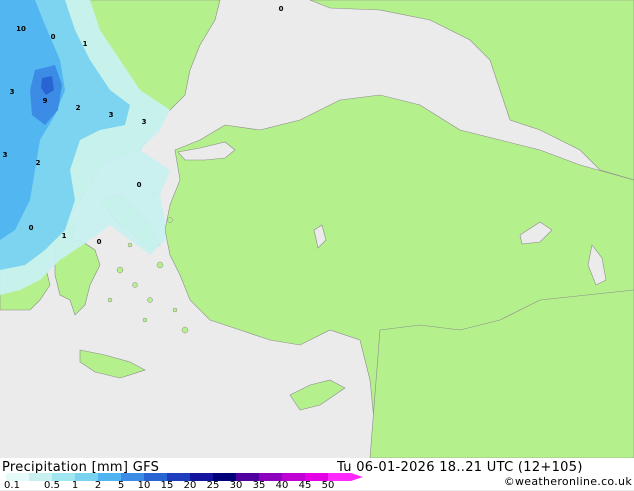  I want to click on precip-value-label: 10, so click(21, 29).